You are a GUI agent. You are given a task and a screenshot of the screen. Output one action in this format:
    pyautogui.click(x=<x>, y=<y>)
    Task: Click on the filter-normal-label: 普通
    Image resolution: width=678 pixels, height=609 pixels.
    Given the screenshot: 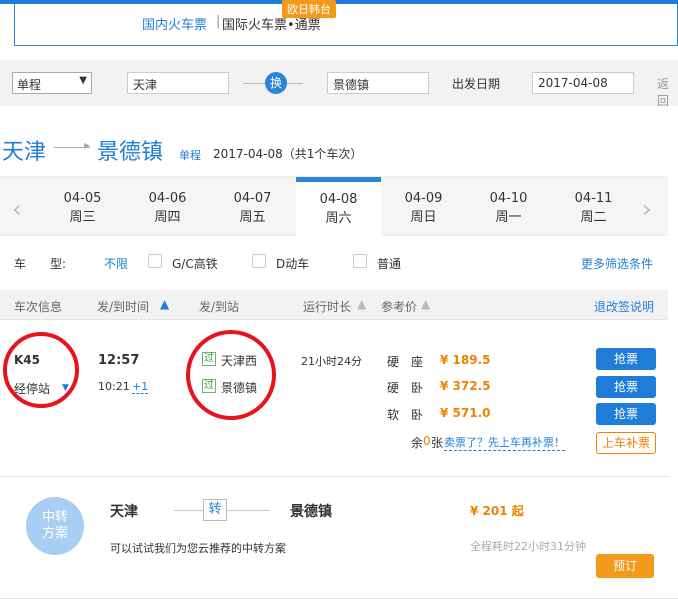 What is the action you would take?
    pyautogui.click(x=389, y=264)
    